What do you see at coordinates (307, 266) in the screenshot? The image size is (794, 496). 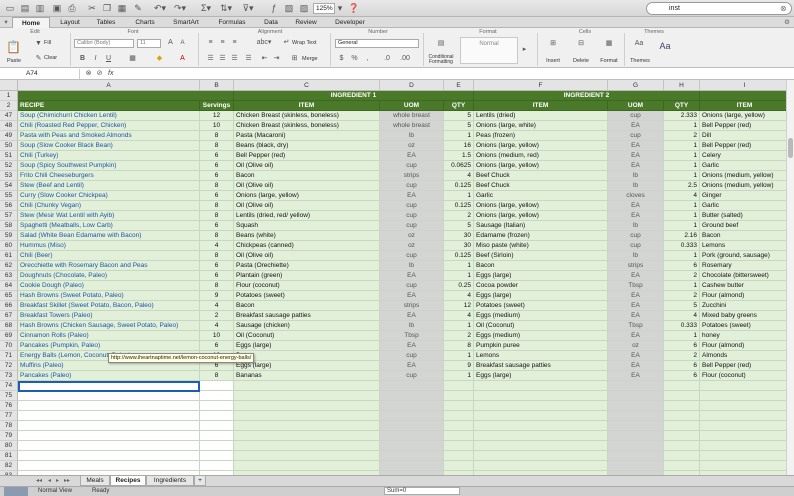 I see `table-cell: Pasta (Orechiette)` at bounding box center [307, 266].